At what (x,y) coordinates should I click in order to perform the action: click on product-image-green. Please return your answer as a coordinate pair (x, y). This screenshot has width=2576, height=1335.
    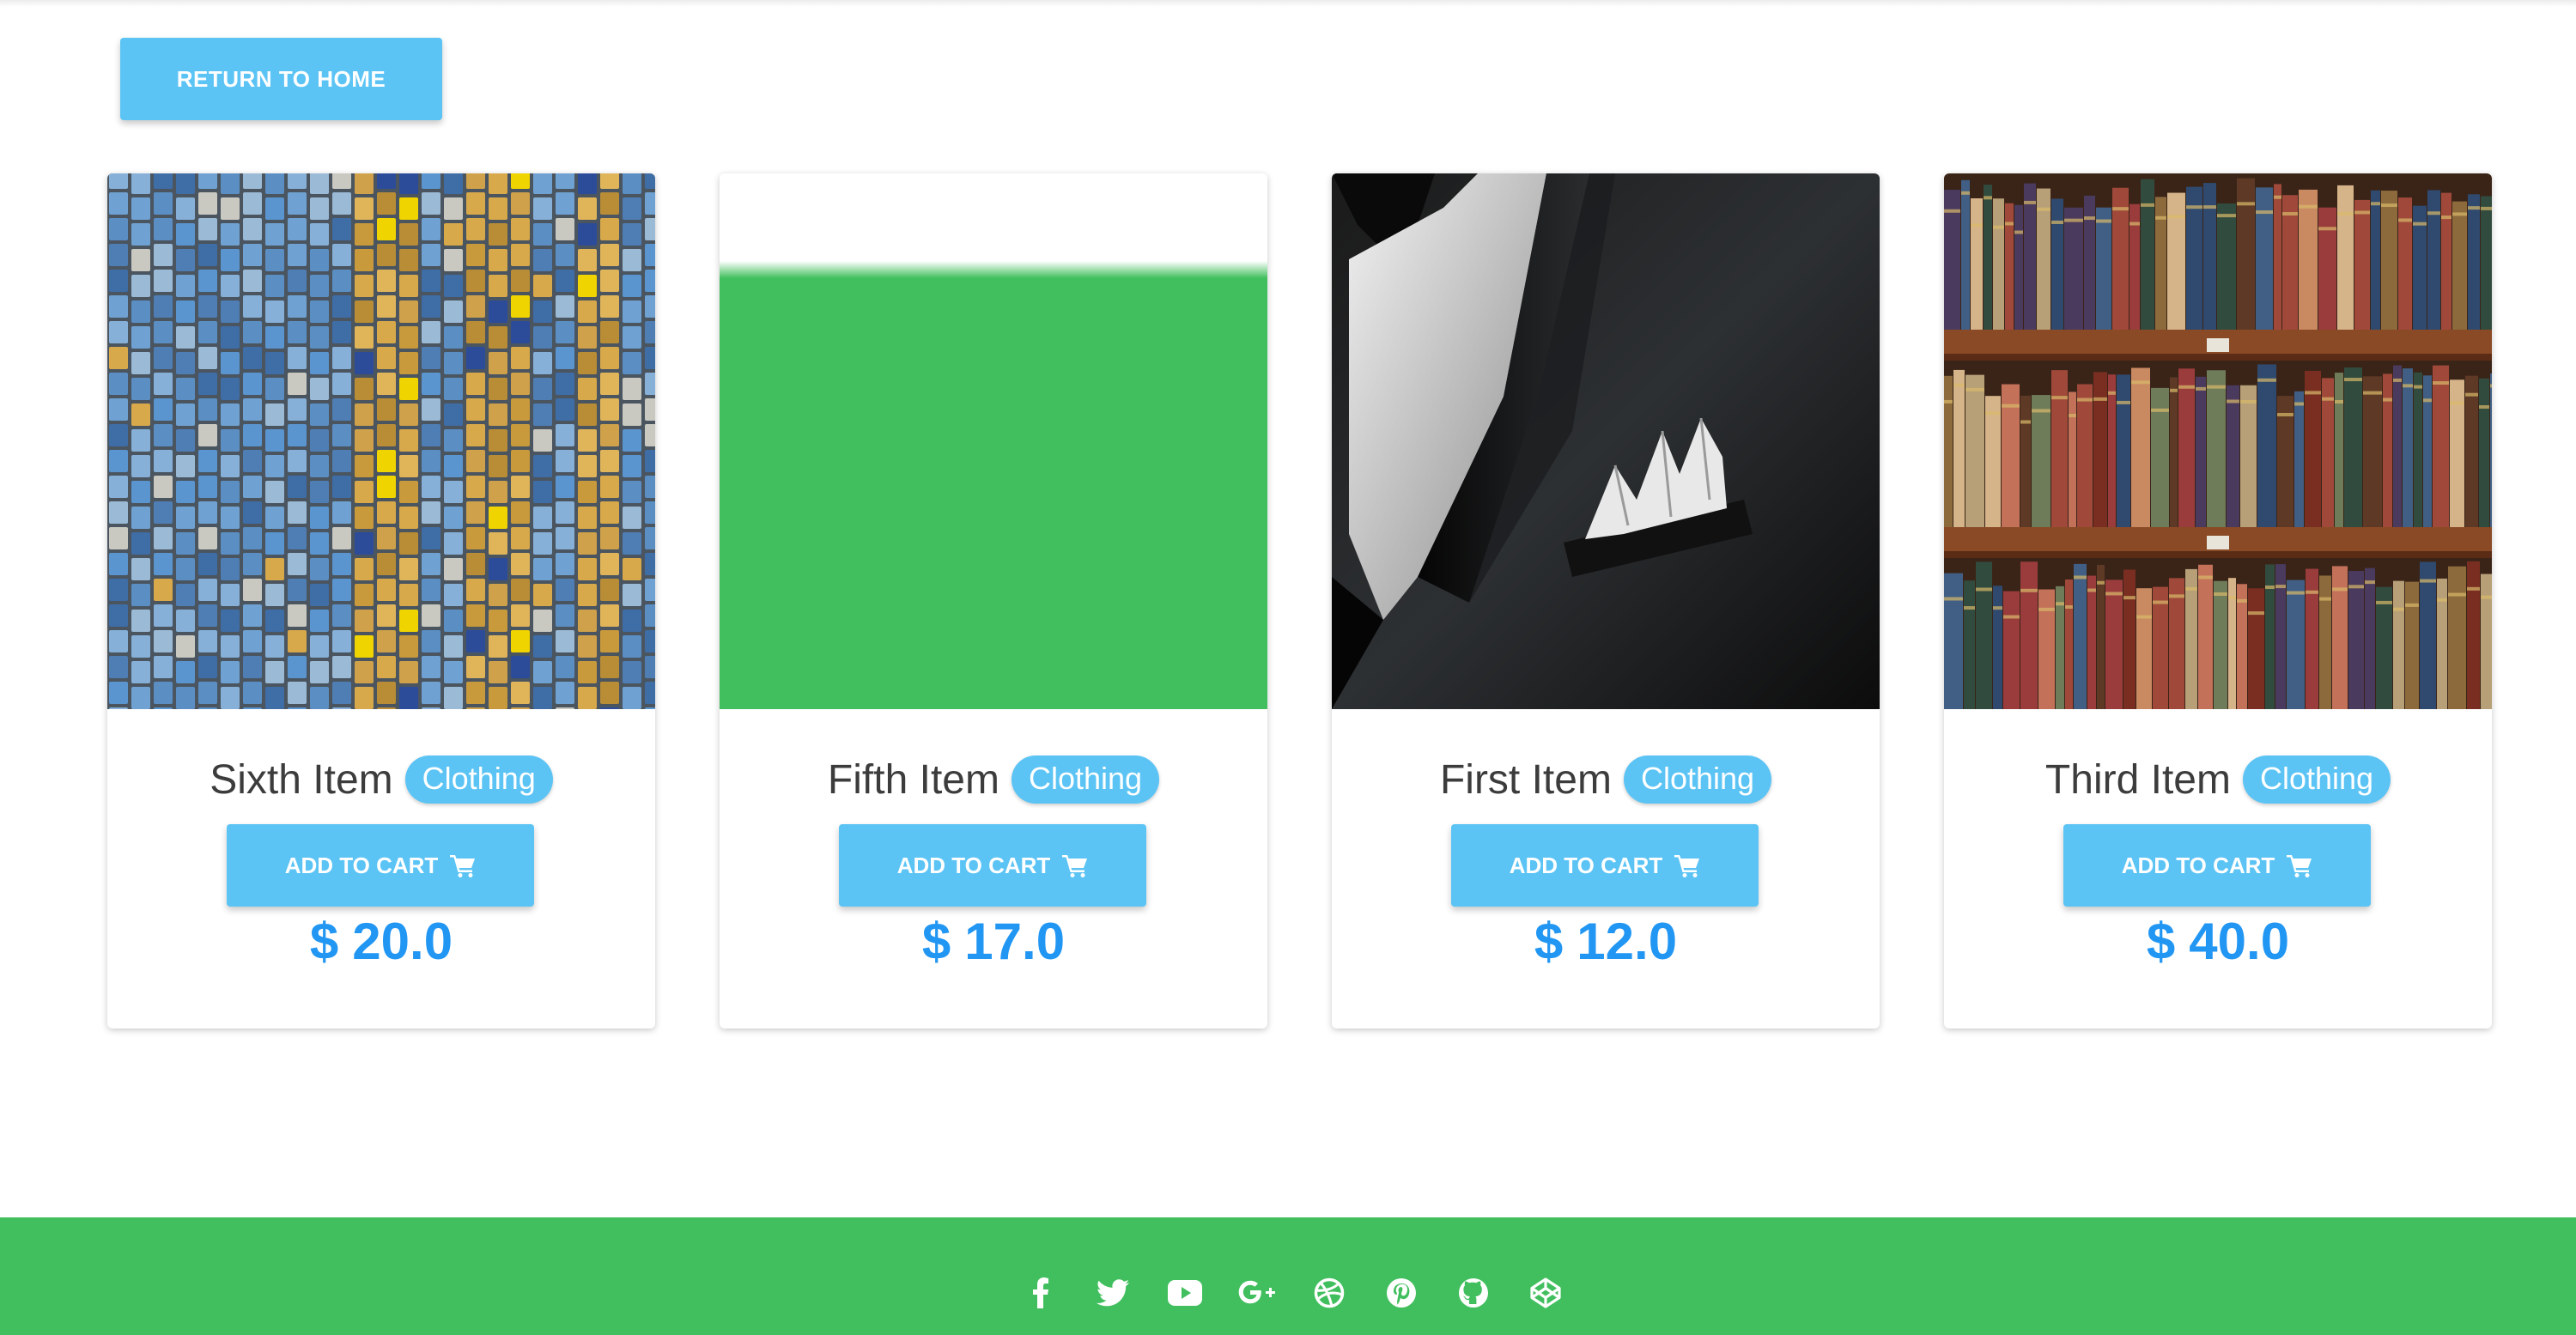
    Looking at the image, I should click on (994, 441).